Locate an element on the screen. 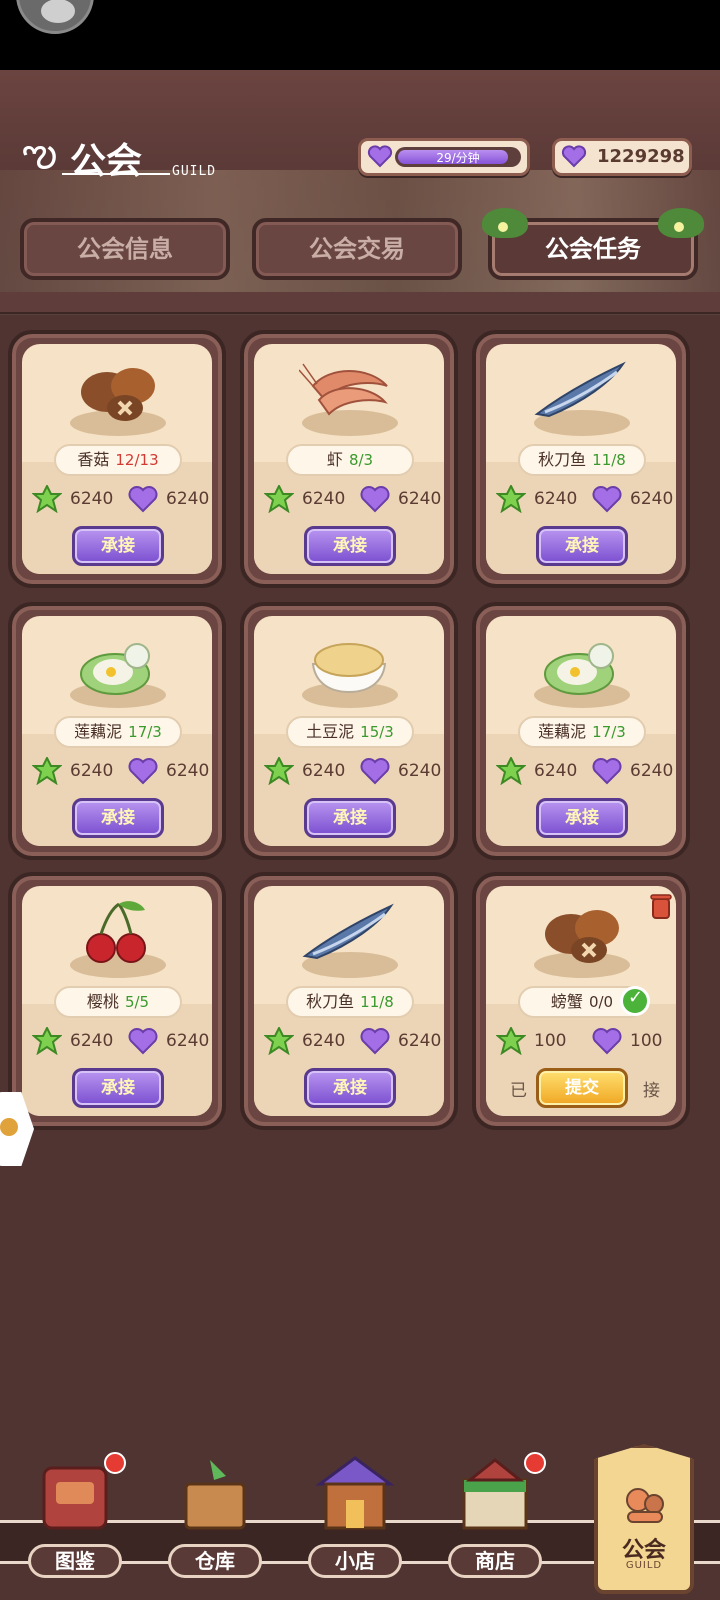  task-name-pill: 樱桃 5/5 is located at coordinates (118, 1002).